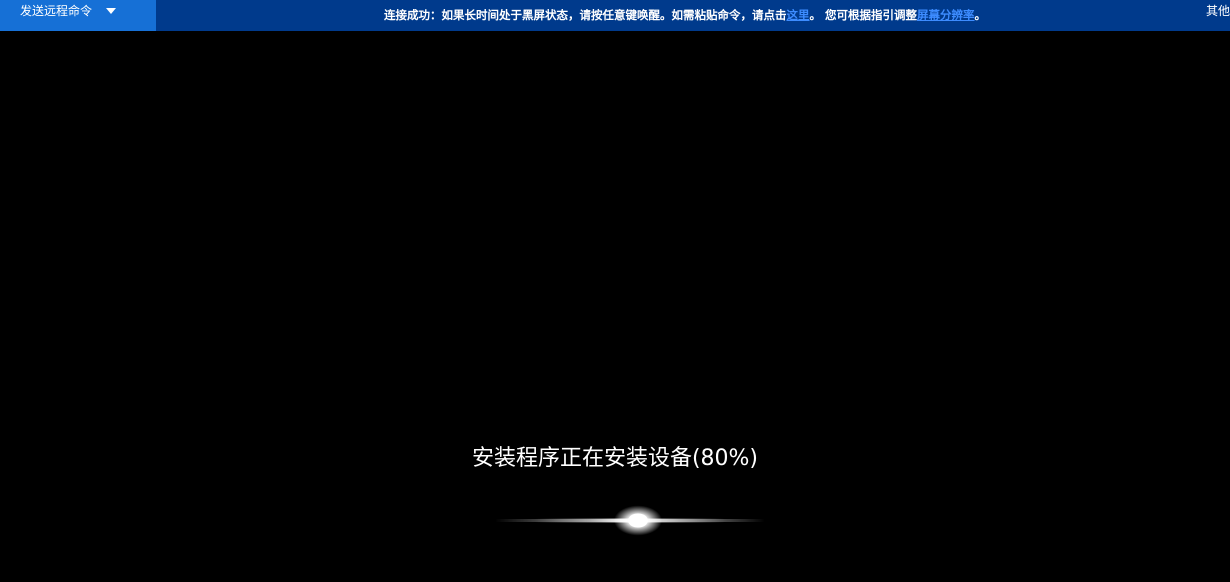 The image size is (1230, 582). Describe the element at coordinates (630, 520) in the screenshot. I see `loading-glow-icon` at that location.